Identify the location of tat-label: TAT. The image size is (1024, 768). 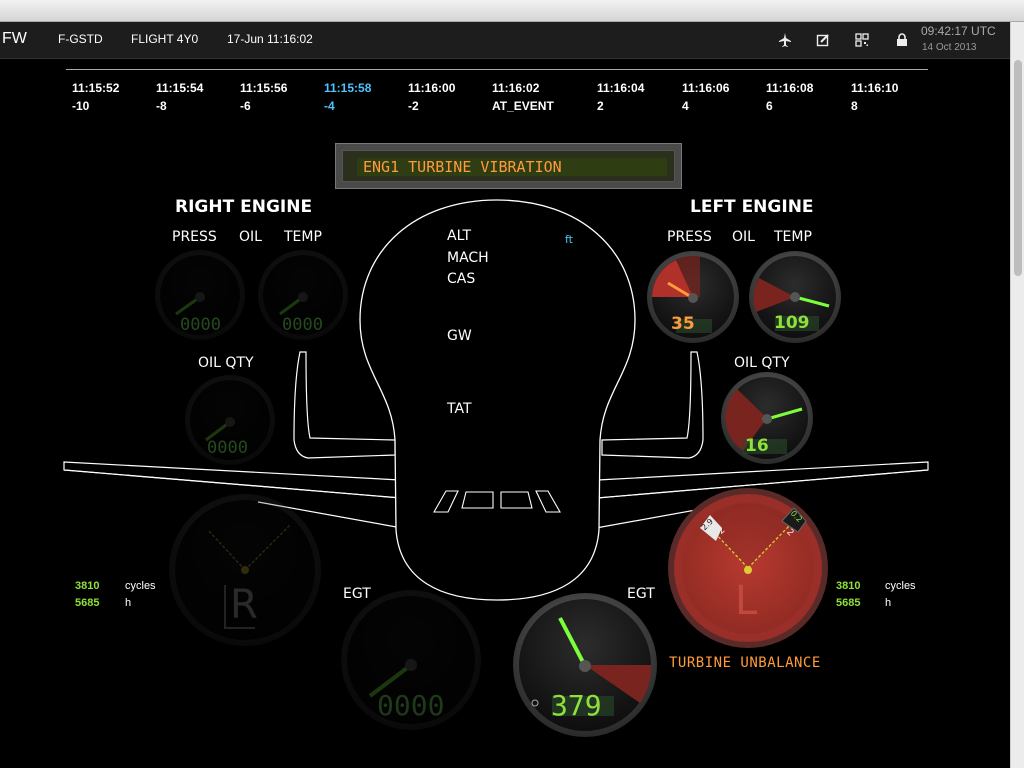
(459, 409).